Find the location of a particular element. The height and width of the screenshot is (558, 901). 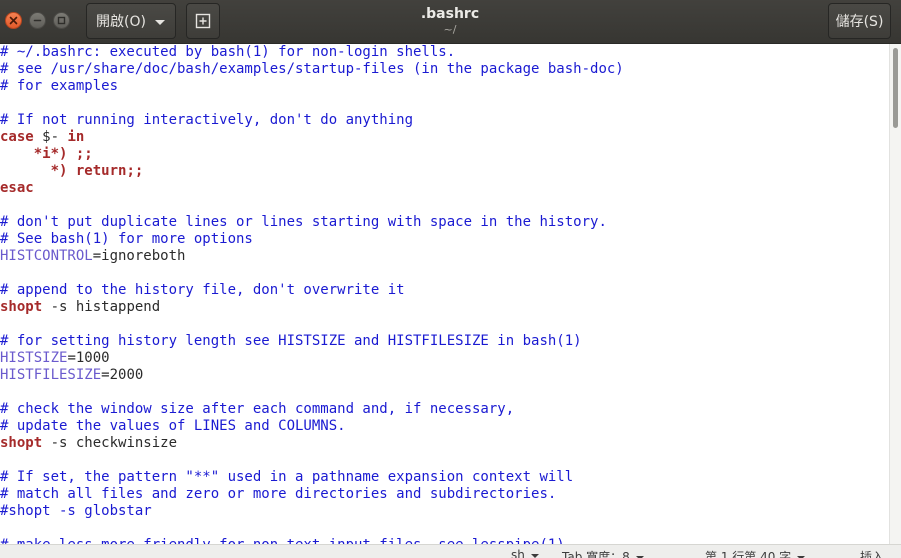

code-token-plain: =2000 is located at coordinates (122, 375).